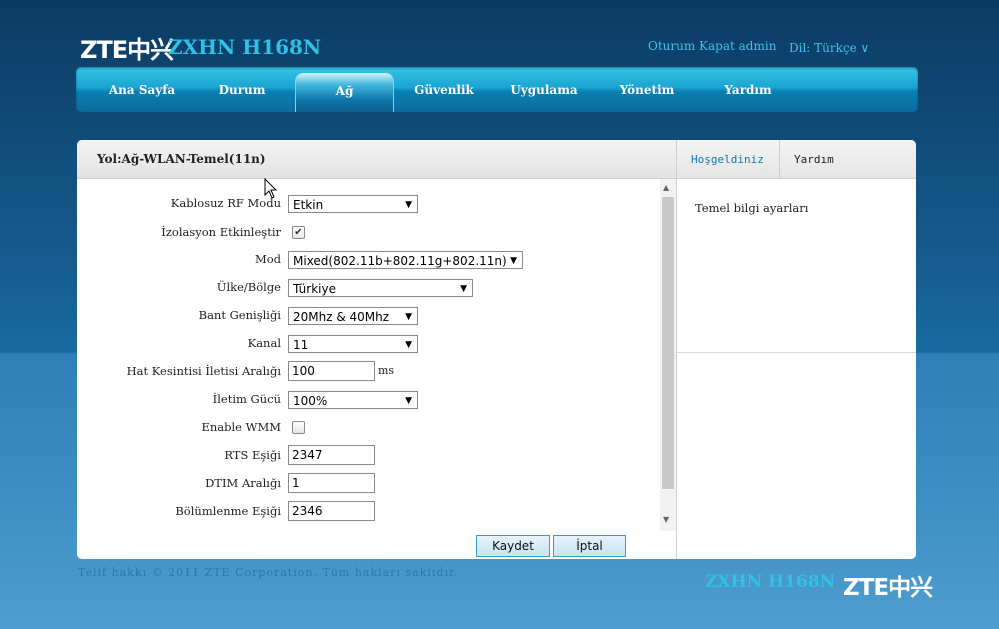  What do you see at coordinates (245, 47) in the screenshot?
I see `model-title: ZXHN H168N` at bounding box center [245, 47].